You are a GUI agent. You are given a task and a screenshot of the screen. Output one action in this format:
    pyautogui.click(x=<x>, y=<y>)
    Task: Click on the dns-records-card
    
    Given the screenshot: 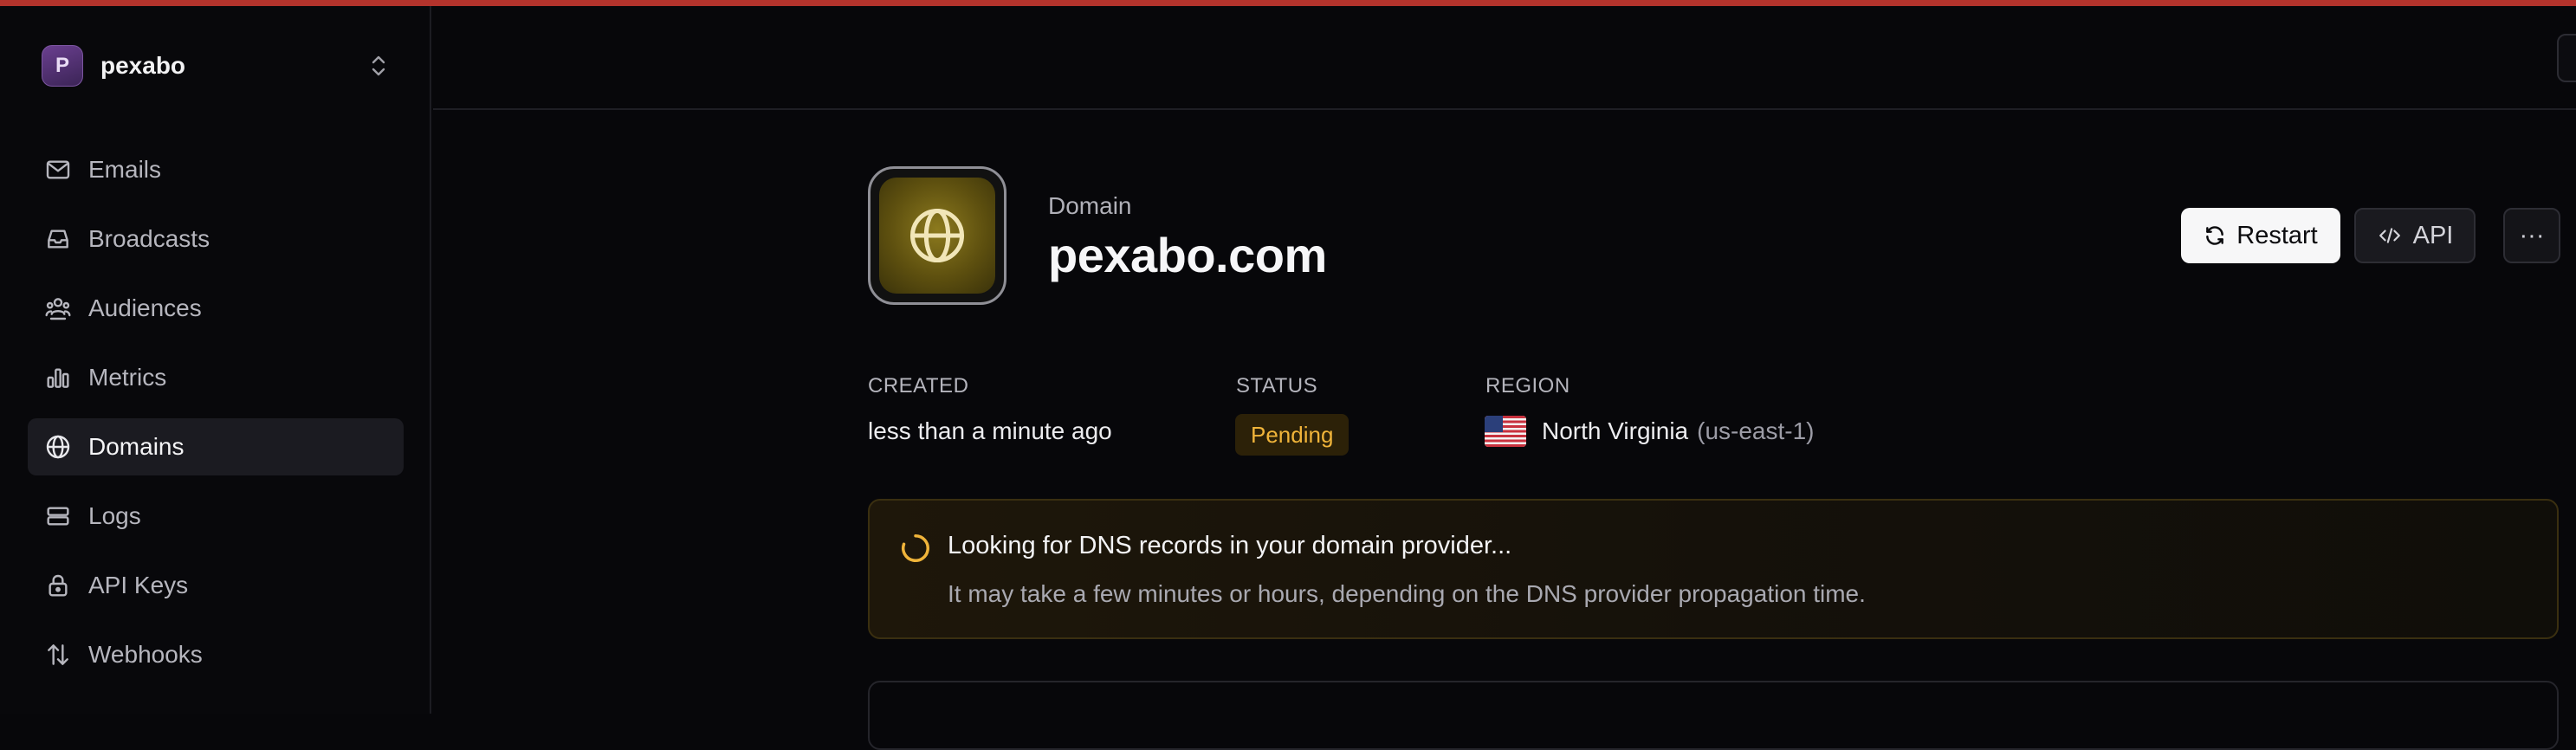 What is the action you would take?
    pyautogui.click(x=1713, y=716)
    